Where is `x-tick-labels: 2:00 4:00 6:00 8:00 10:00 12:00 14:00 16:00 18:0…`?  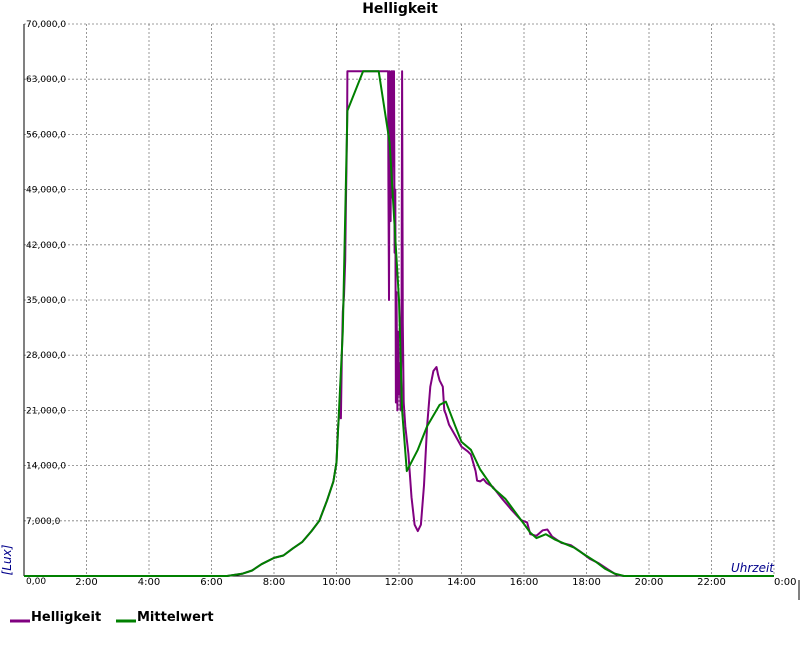 x-tick-labels: 2:00 4:00 6:00 8:00 10:00 12:00 14:00 16:00 18:0… is located at coordinates (435, 582).